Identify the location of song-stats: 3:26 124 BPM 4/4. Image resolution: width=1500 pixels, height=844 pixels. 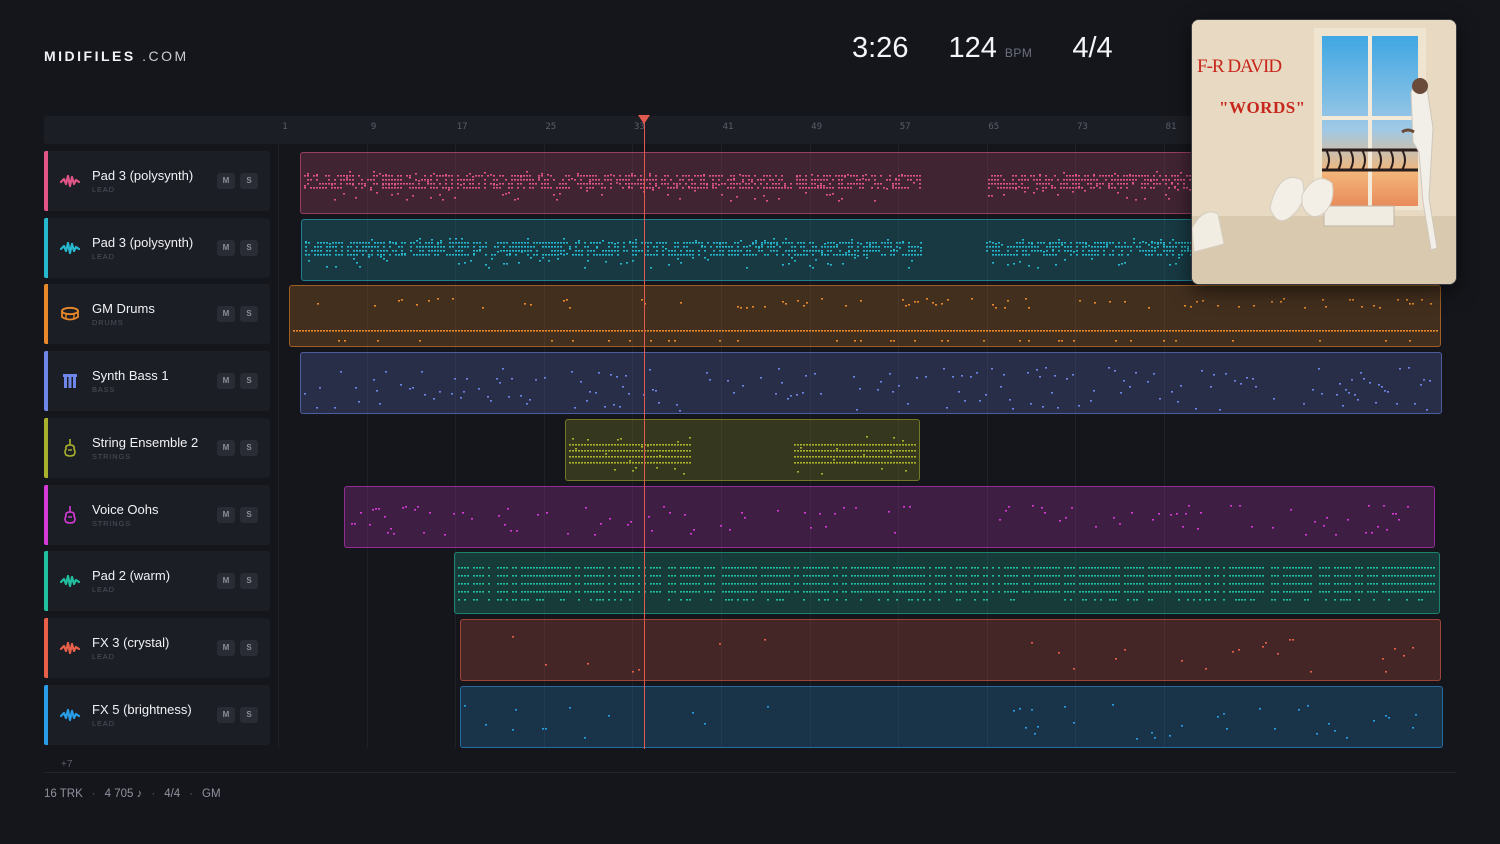
(982, 48).